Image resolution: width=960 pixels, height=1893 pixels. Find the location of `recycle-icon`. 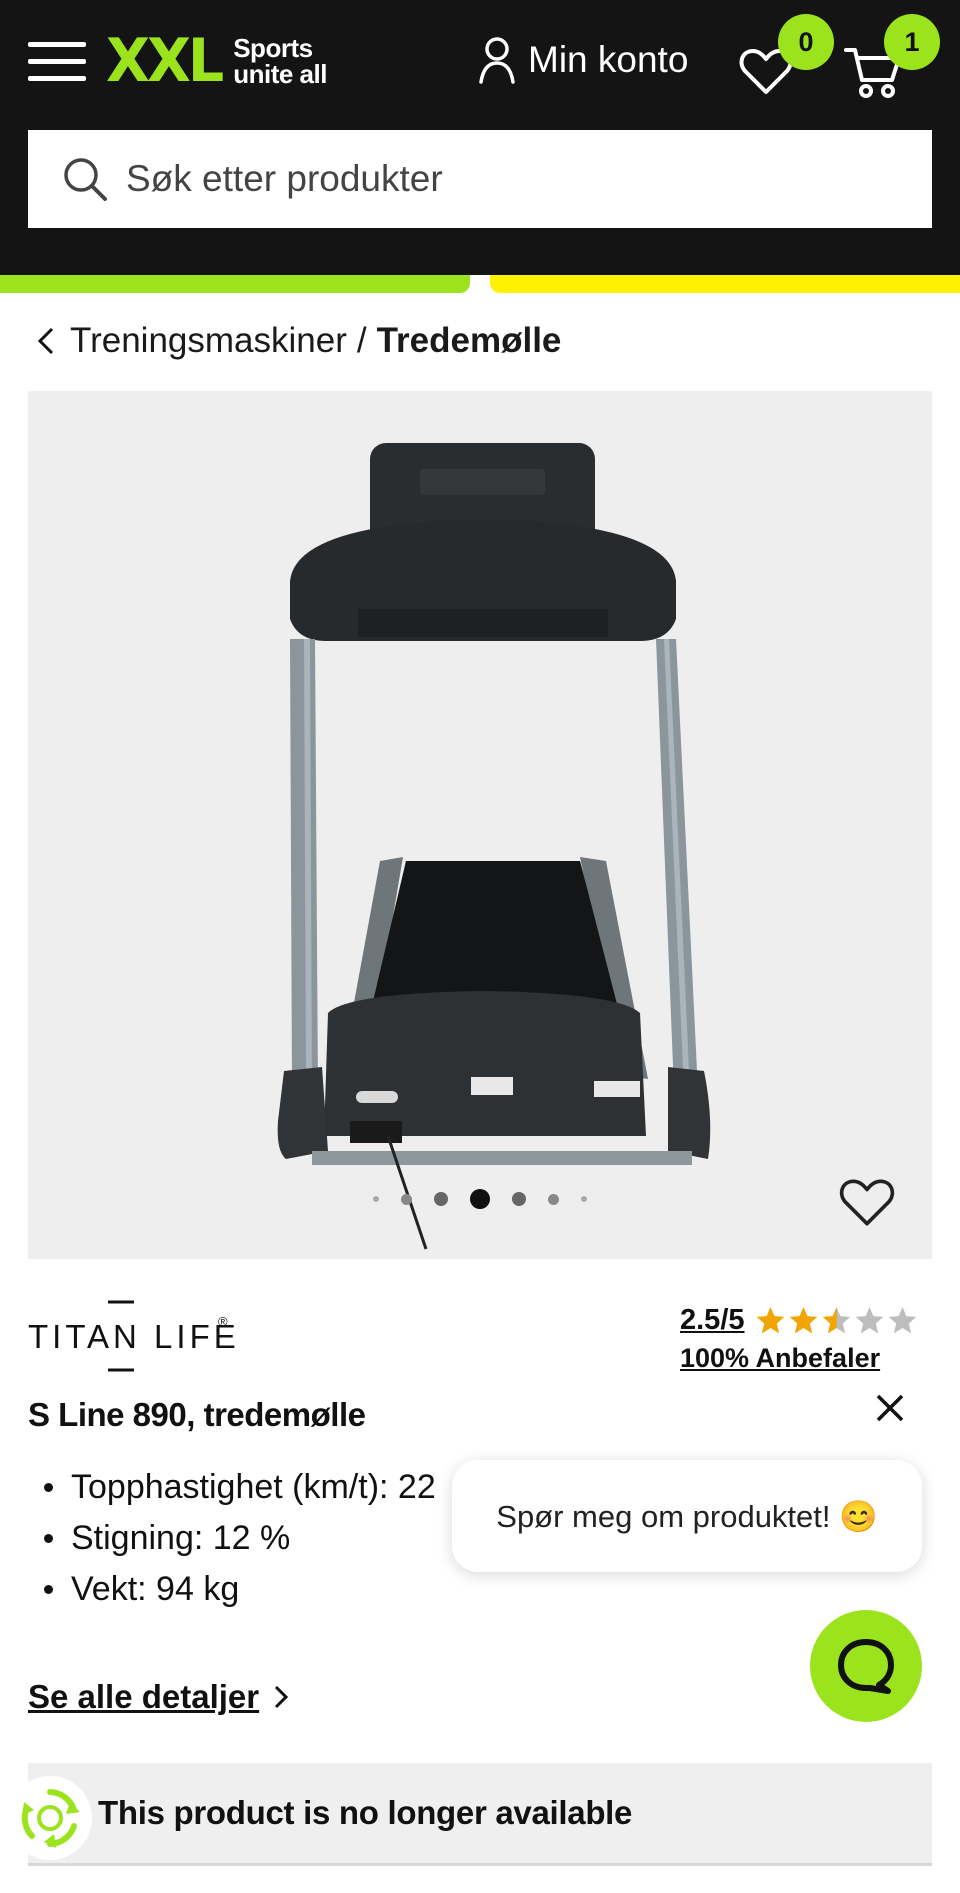

recycle-icon is located at coordinates (50, 1818).